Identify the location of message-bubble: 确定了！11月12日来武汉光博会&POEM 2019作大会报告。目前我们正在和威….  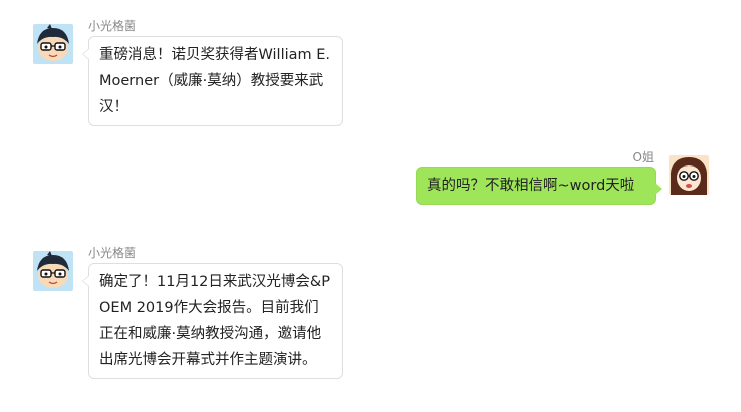
(212, 321).